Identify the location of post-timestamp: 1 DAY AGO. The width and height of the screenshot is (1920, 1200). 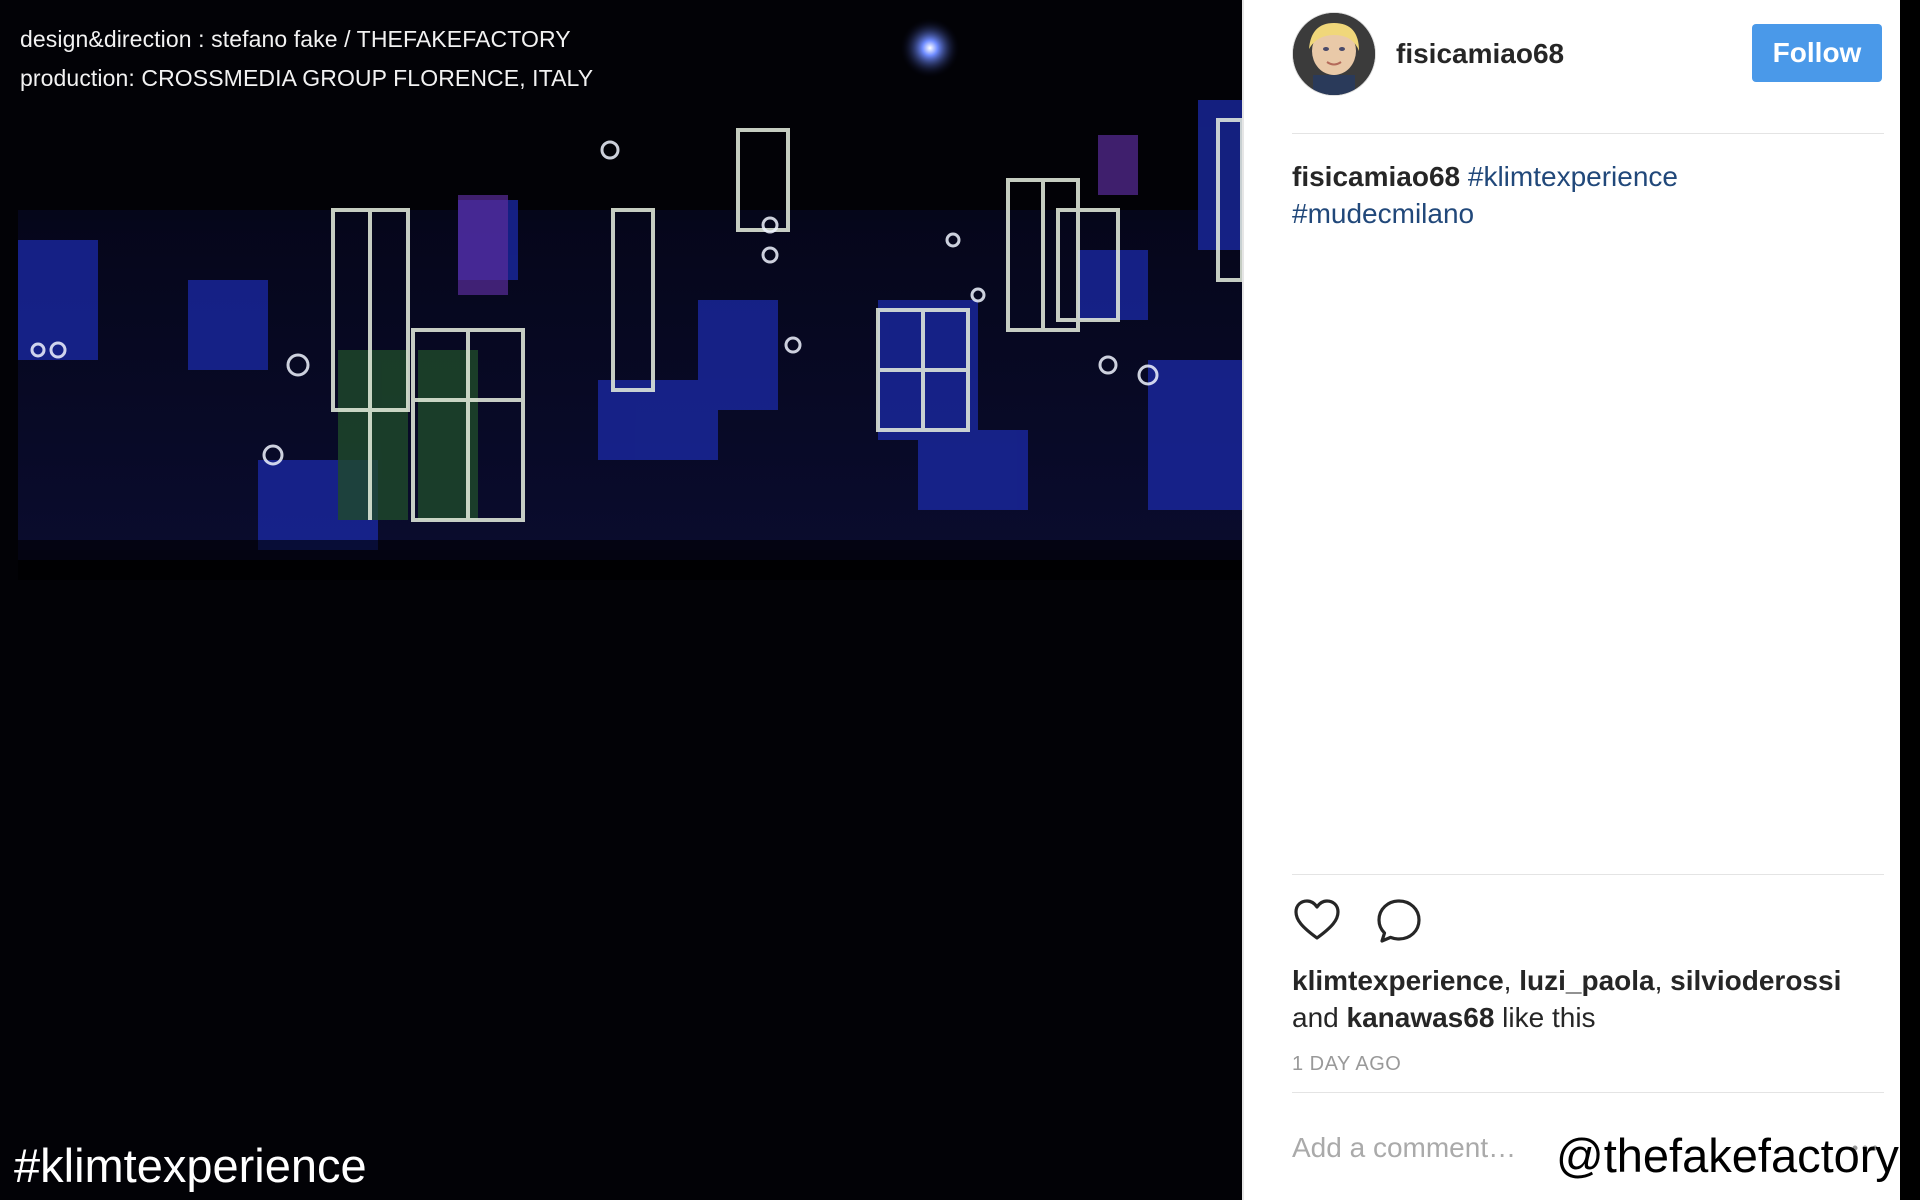
(1346, 1064).